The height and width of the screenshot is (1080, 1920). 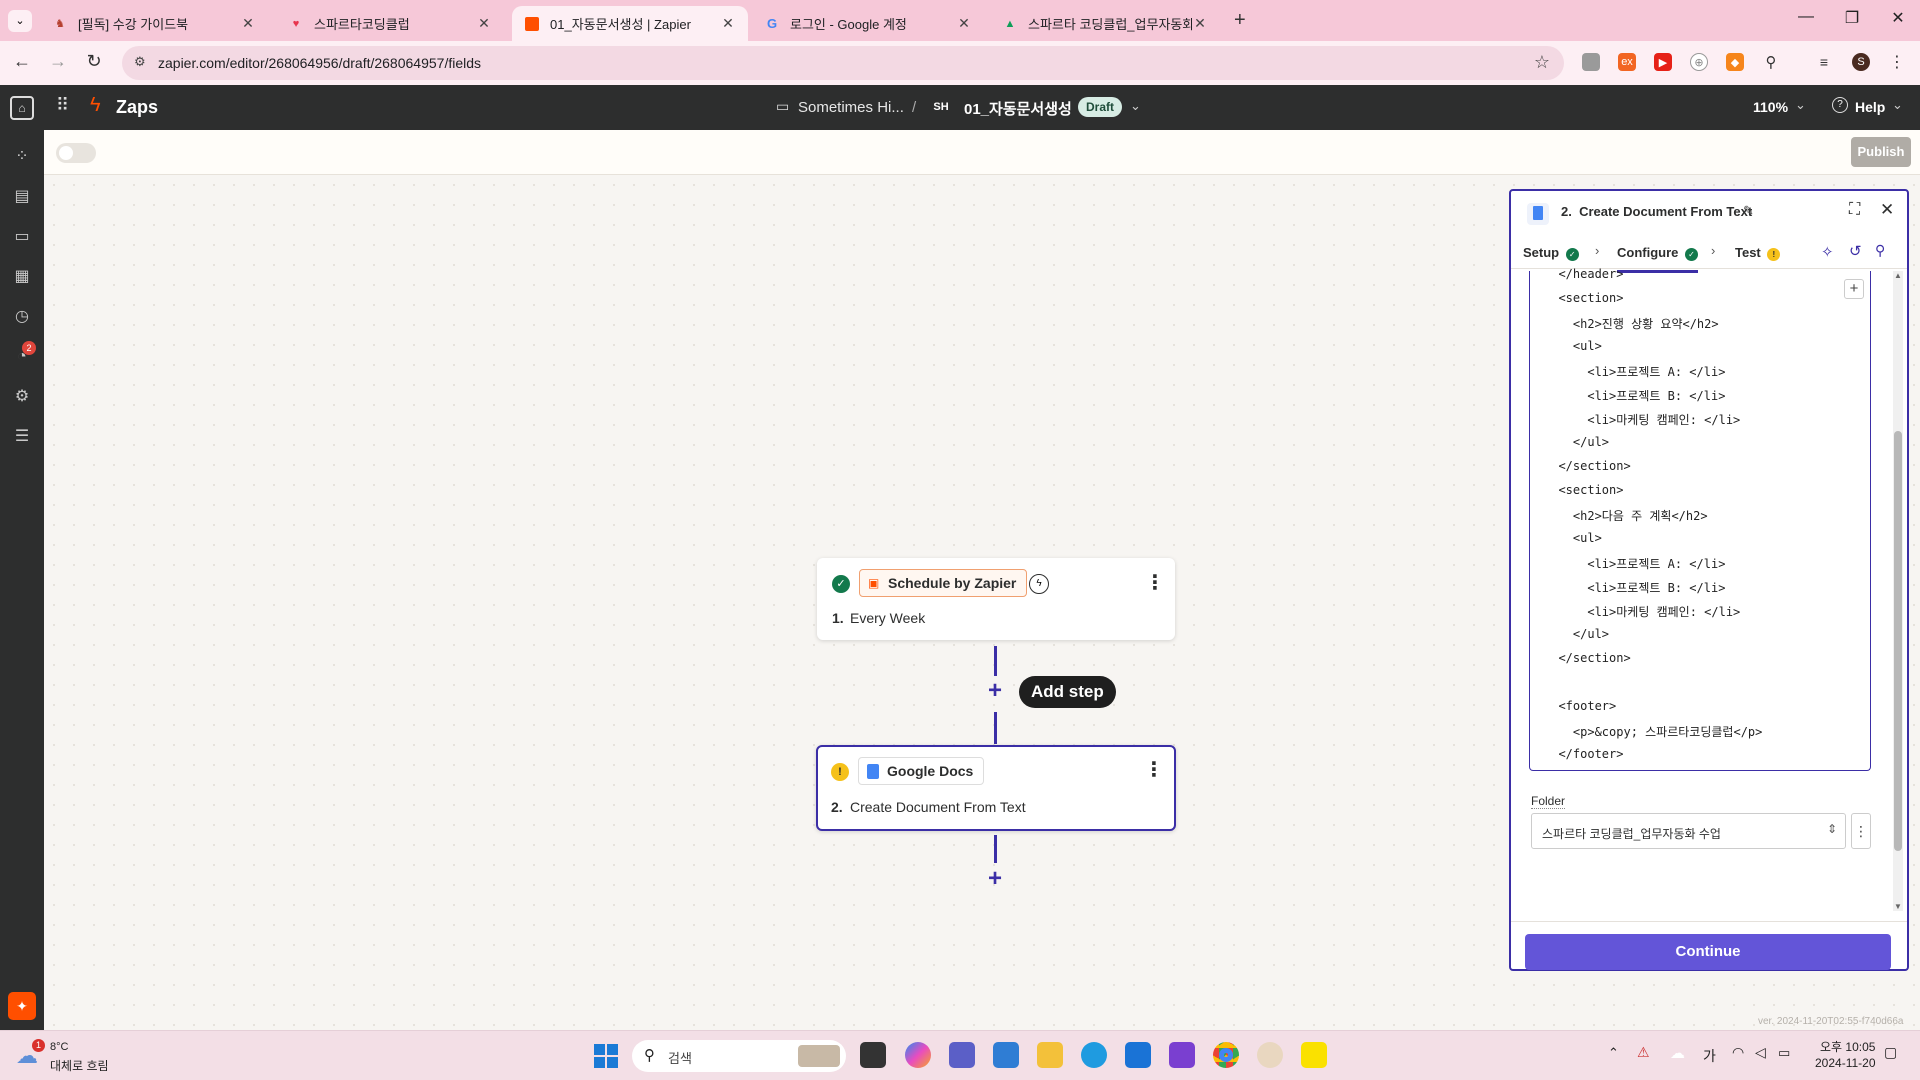 I want to click on copilot-taskbar-icon, so click(x=918, y=1055).